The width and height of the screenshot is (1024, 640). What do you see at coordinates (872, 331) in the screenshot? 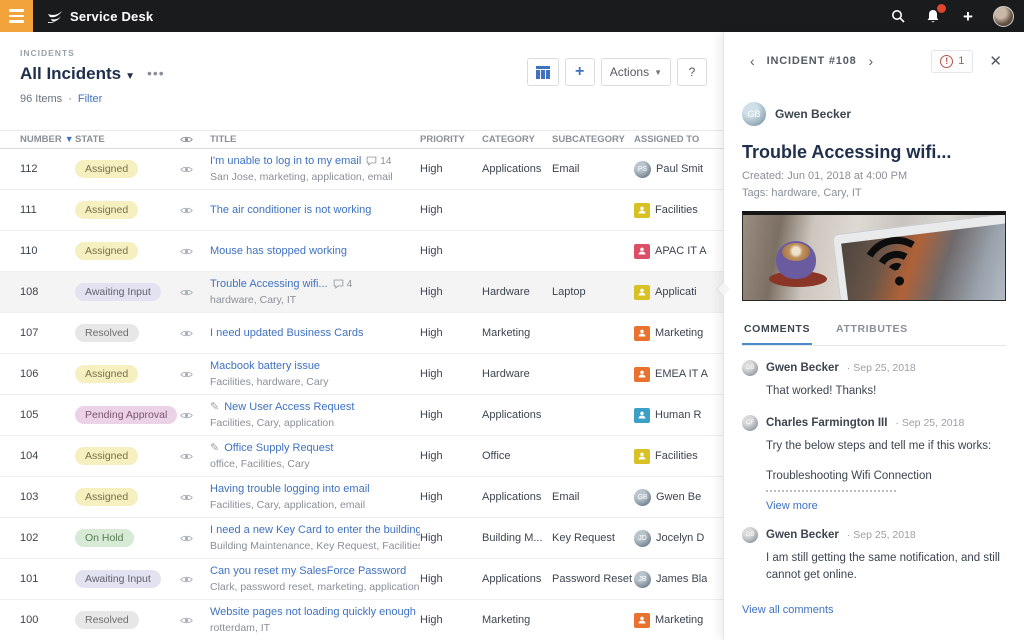
I see `tab-attributes: ATTRIBUTES` at bounding box center [872, 331].